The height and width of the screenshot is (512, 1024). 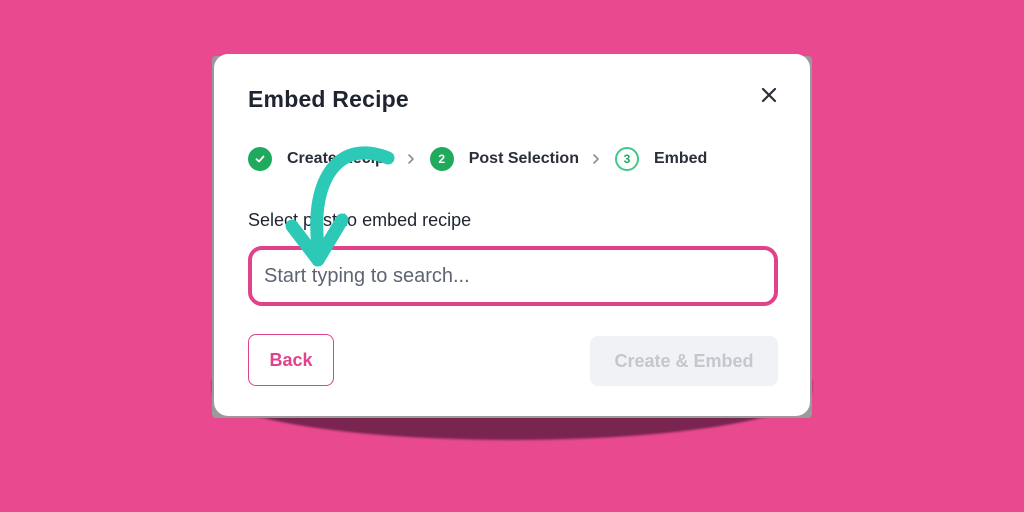 What do you see at coordinates (360, 220) in the screenshot?
I see `search-label: Select post to embed recipe` at bounding box center [360, 220].